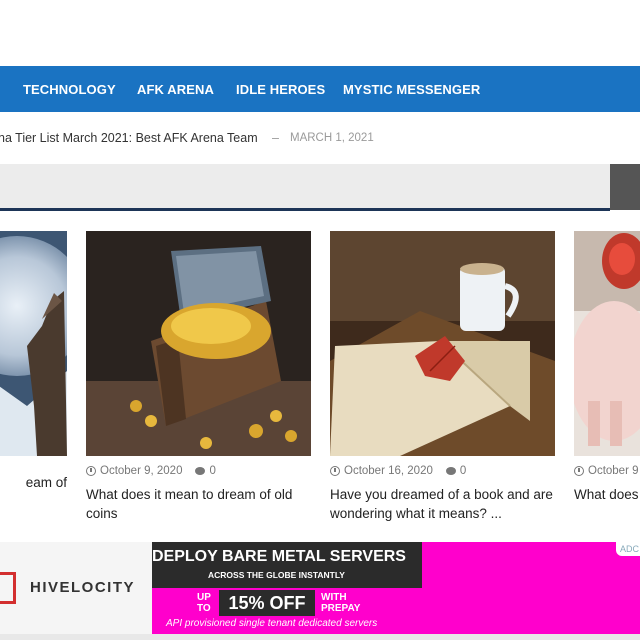  Describe the element at coordinates (388, 471) in the screenshot. I see `post-date: October 16, 2020` at that location.